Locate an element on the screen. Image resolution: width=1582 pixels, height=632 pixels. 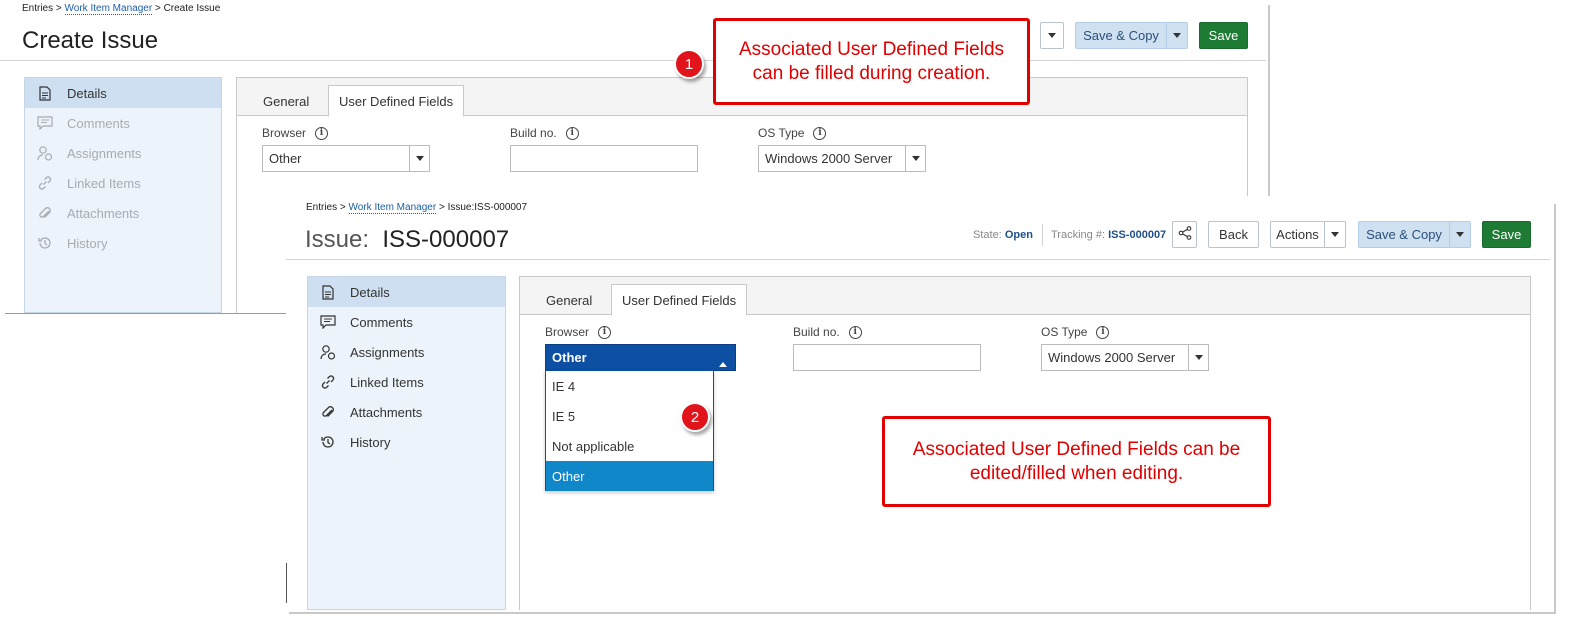
share-button is located at coordinates (1184, 234).